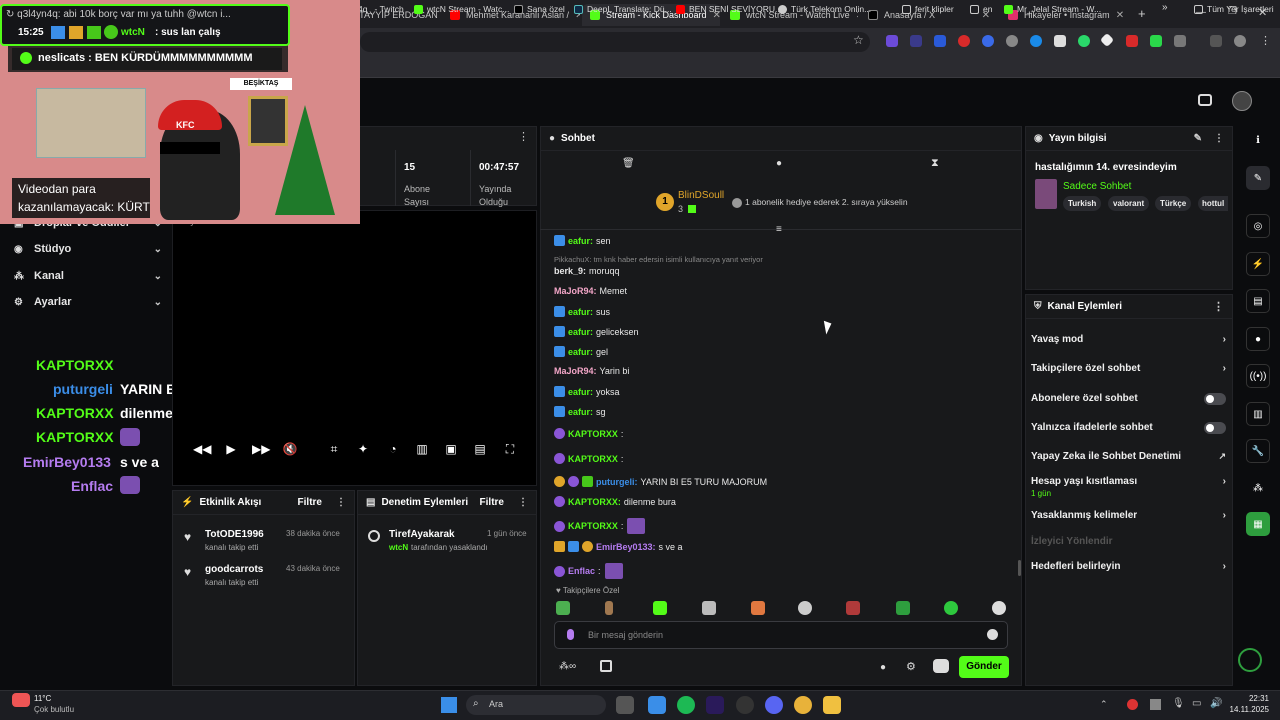 The height and width of the screenshot is (720, 1280). Describe the element at coordinates (1216, 41) in the screenshot. I see `media-control-icon` at that location.